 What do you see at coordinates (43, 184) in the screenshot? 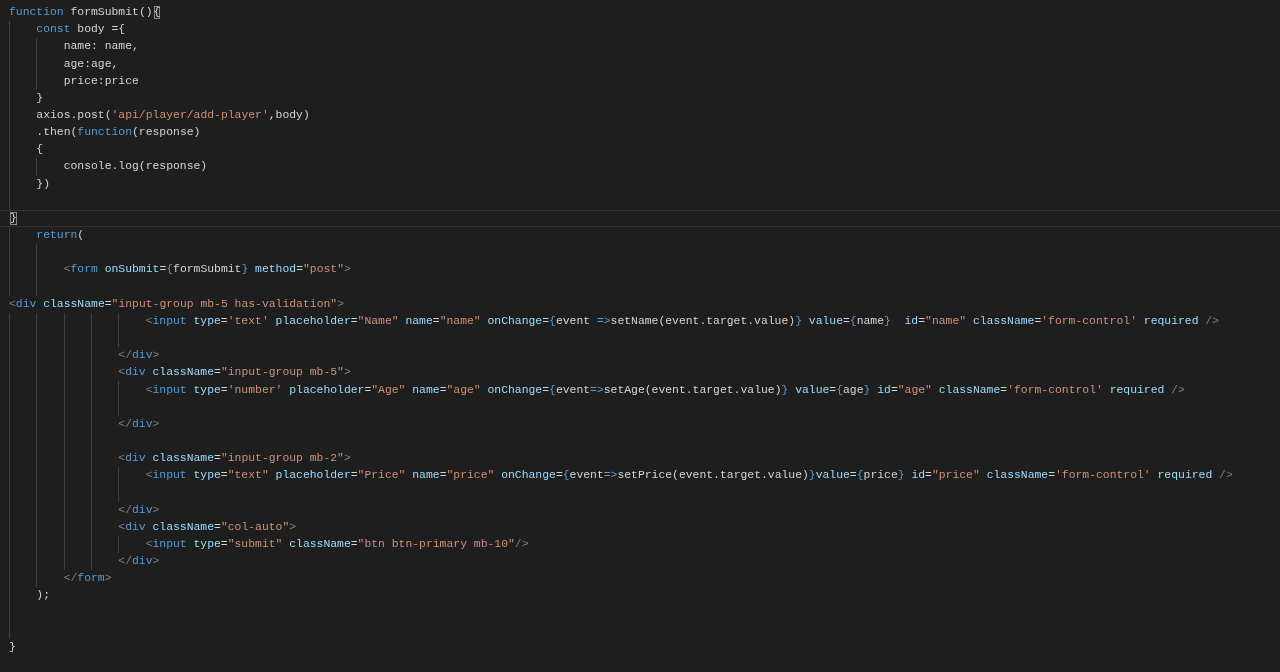
I see `code-line: })` at bounding box center [43, 184].